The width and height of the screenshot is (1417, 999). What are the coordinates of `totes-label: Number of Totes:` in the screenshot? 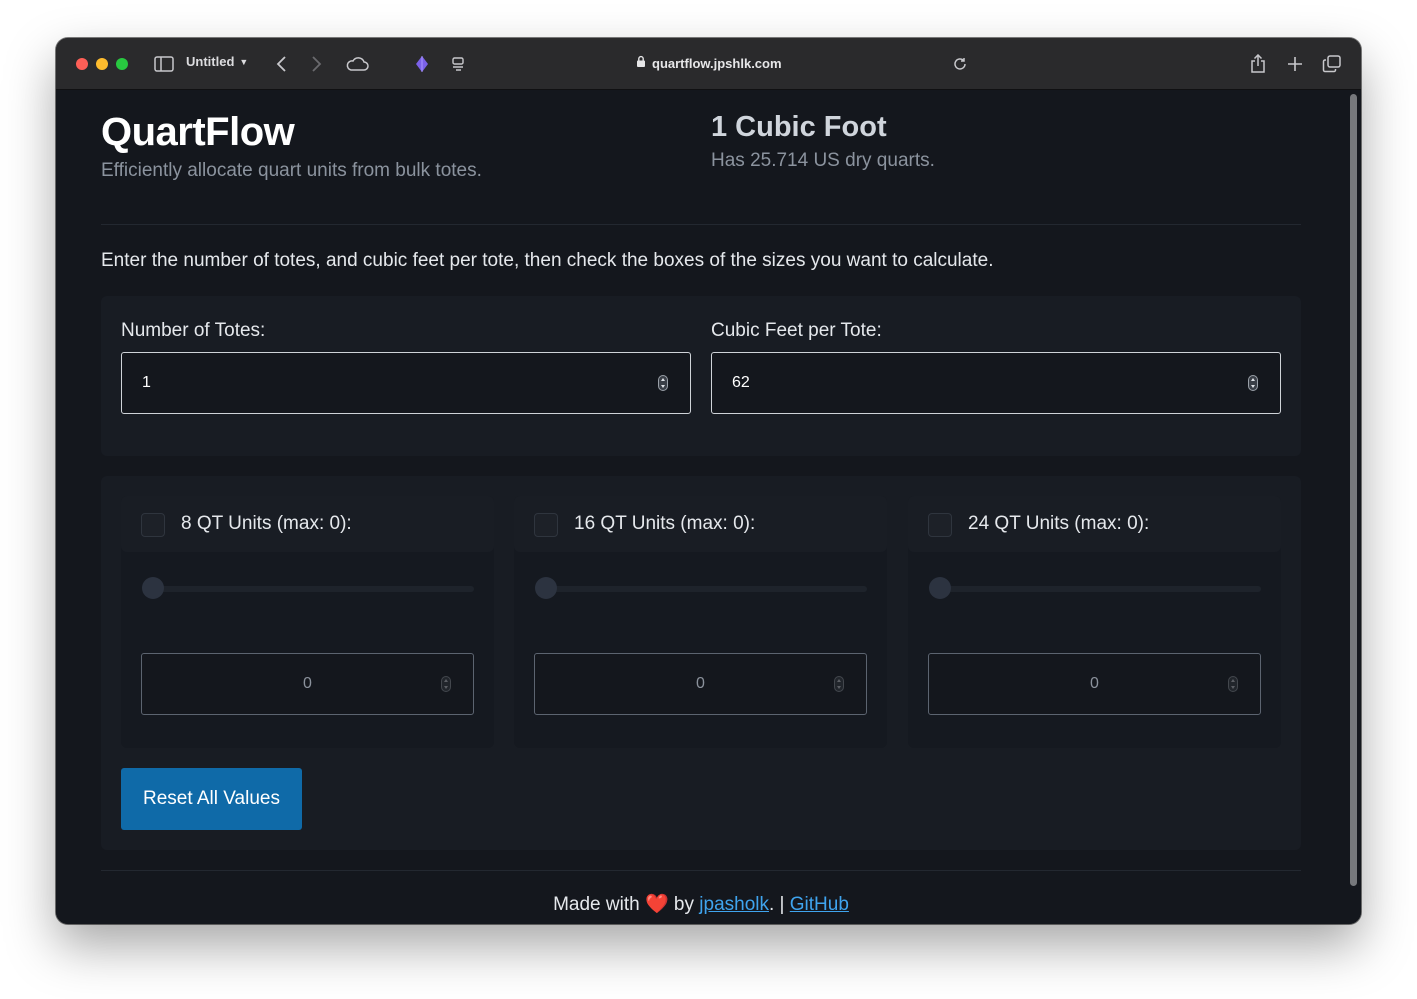 It's located at (193, 330).